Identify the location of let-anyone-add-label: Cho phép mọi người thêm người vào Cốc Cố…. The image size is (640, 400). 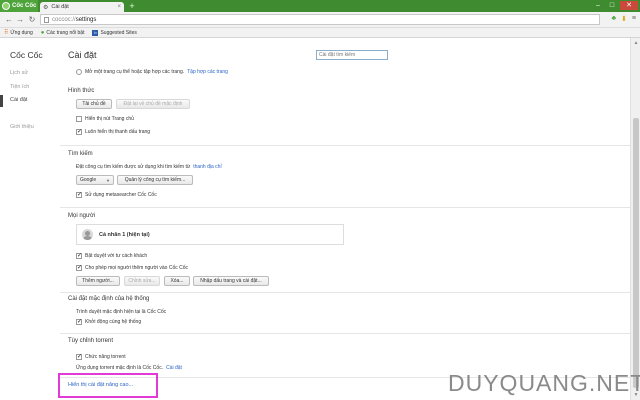
(137, 268).